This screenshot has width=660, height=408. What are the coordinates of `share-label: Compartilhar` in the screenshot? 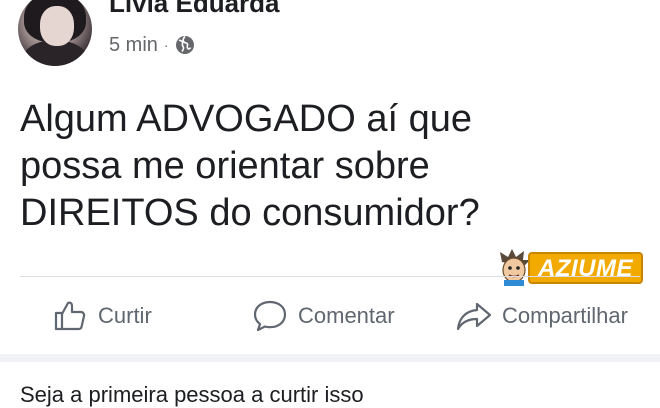 It's located at (565, 315).